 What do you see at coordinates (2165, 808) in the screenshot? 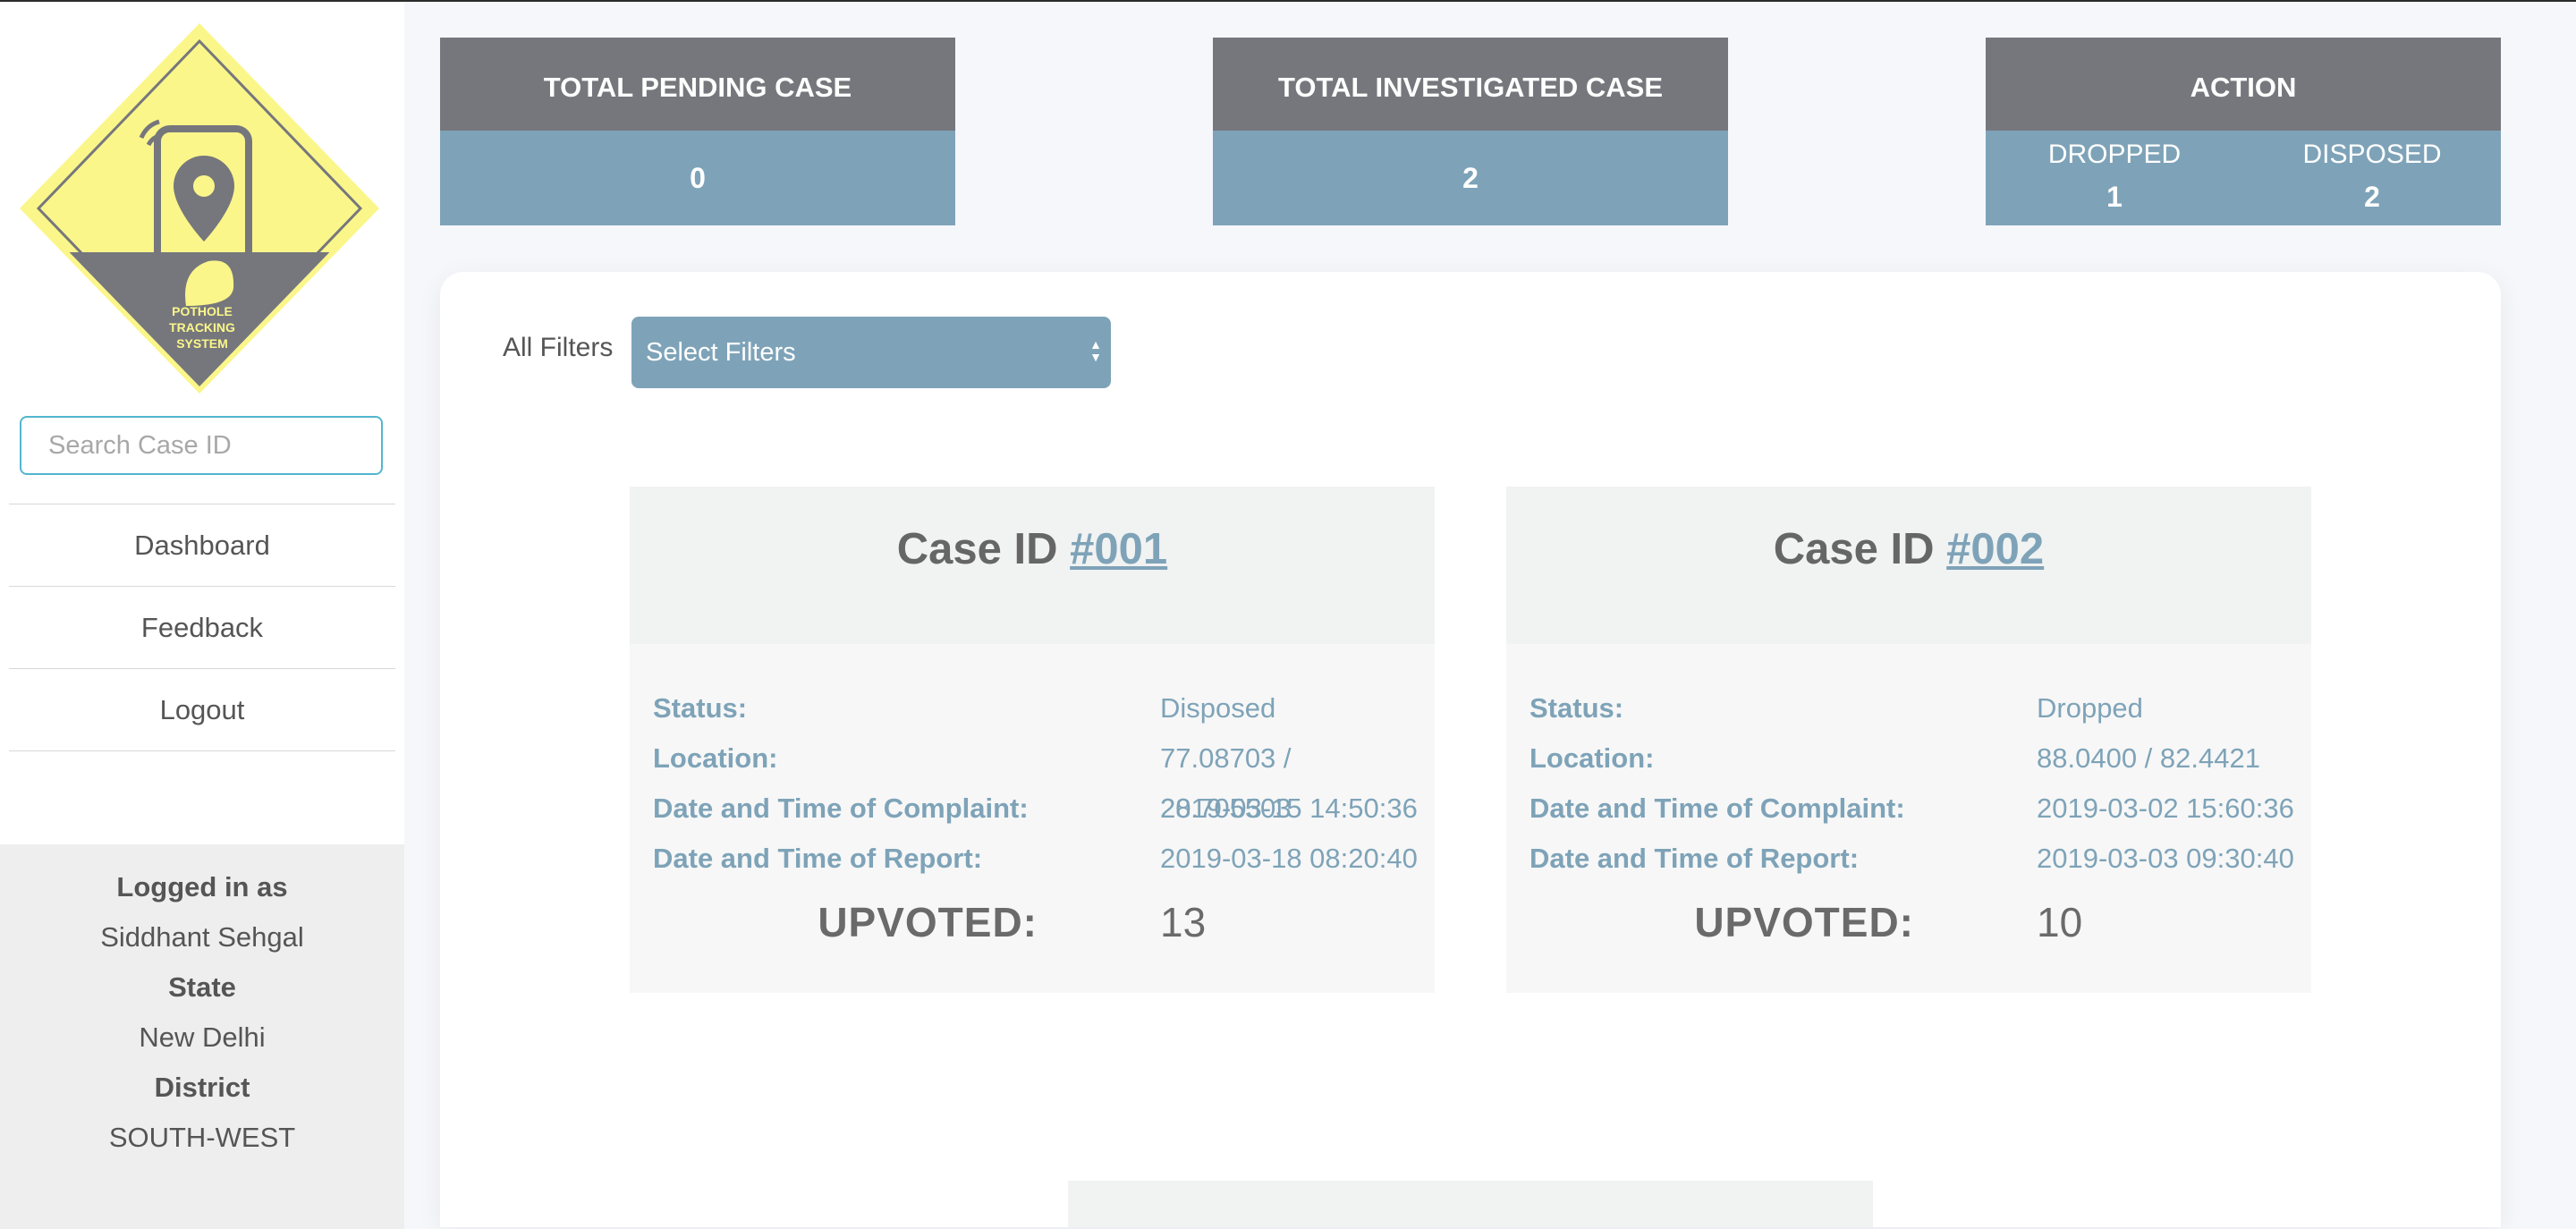
I see `complaint-value: 2019-03-02 15:60:36` at bounding box center [2165, 808].